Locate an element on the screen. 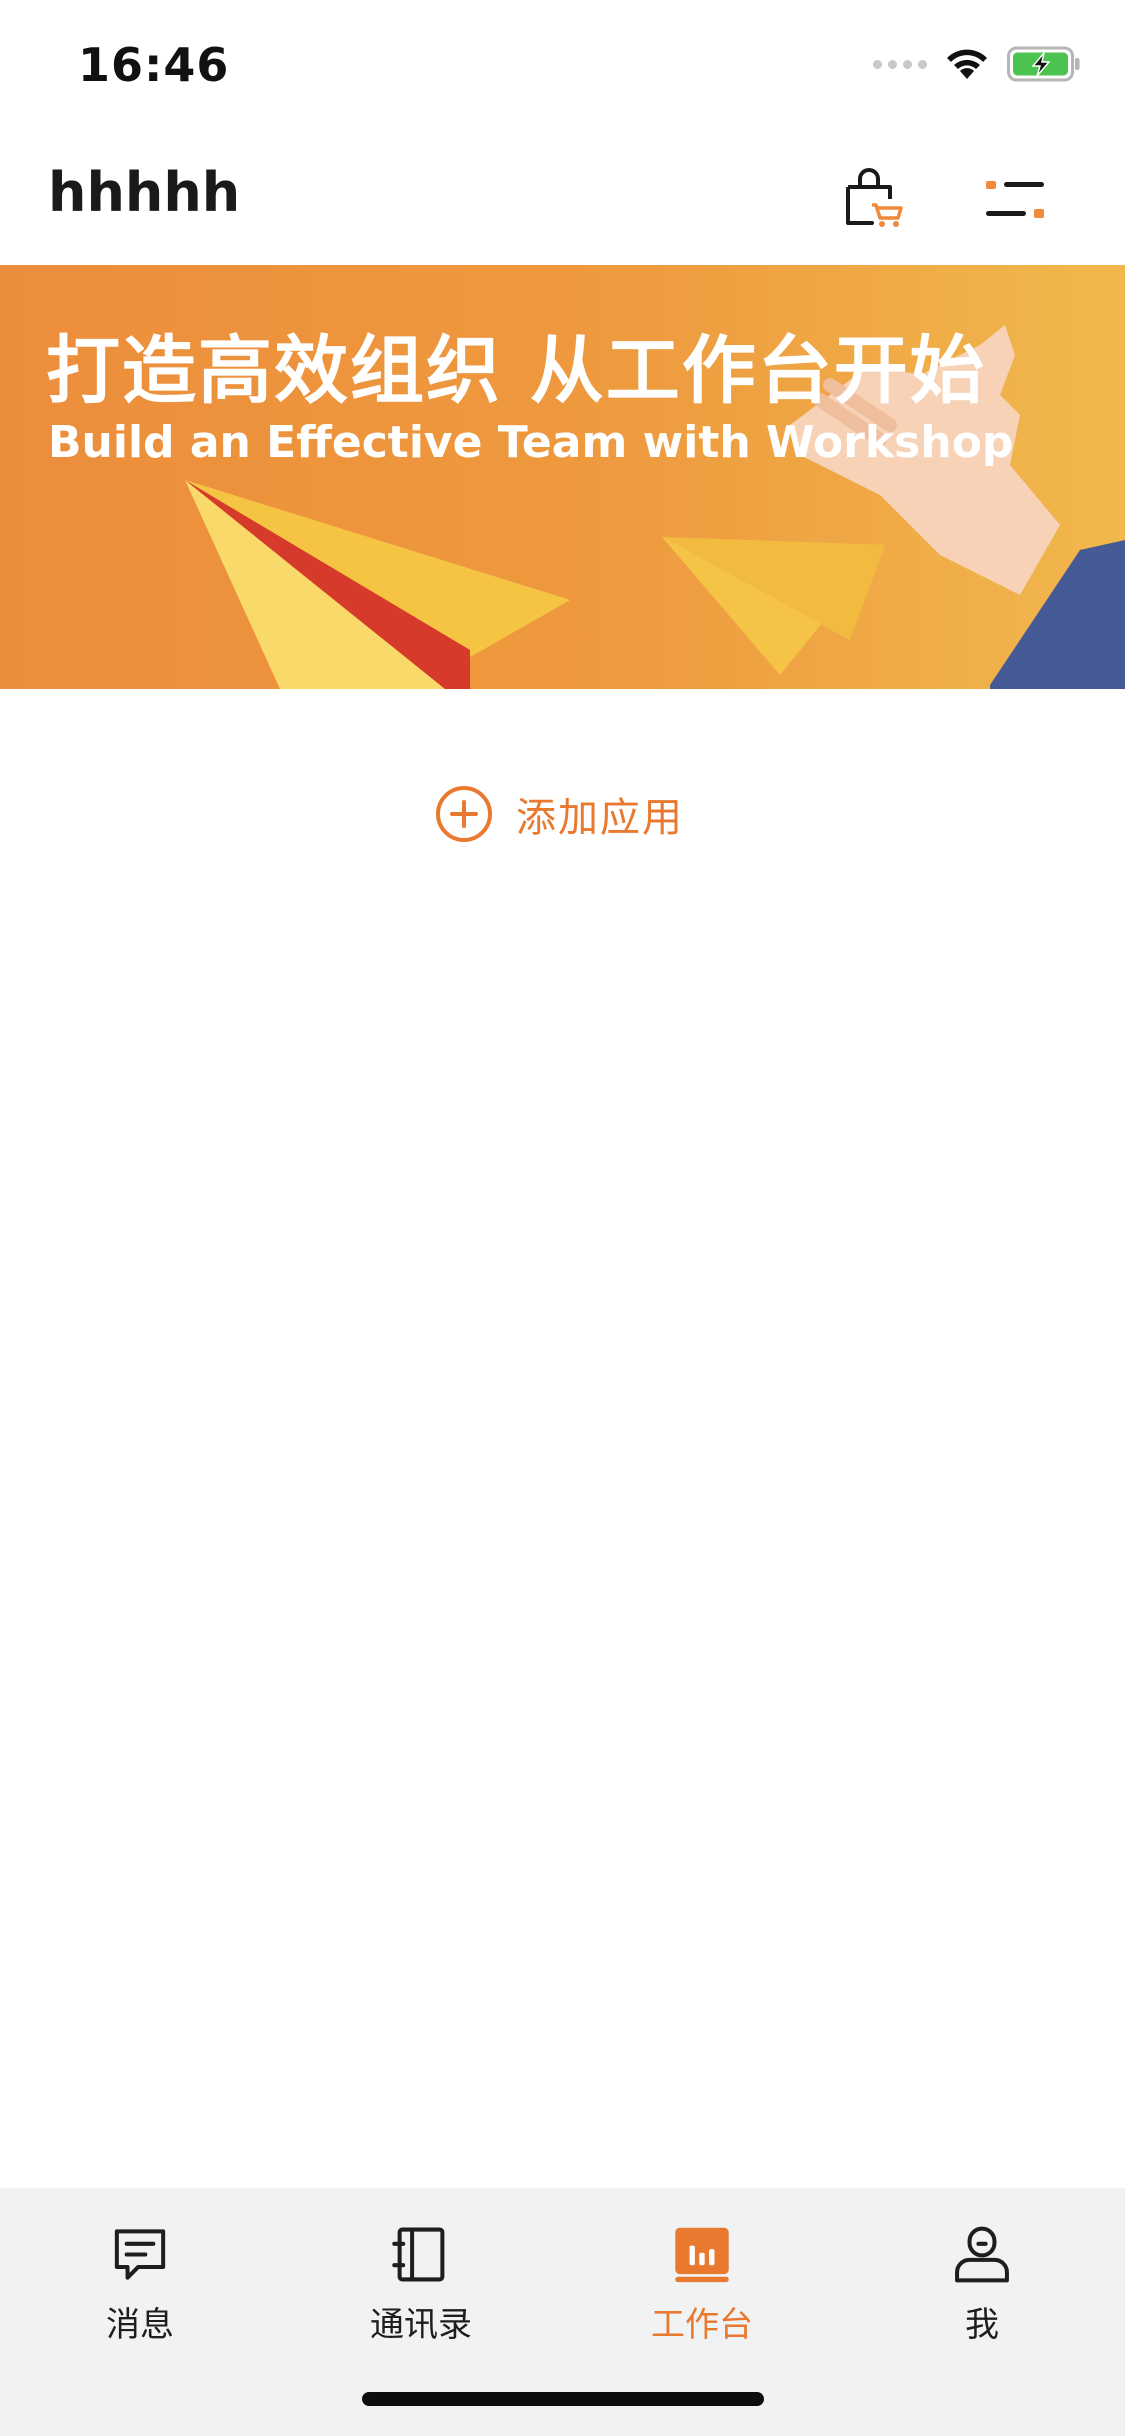 The image size is (1125, 2436). shopping-bag-button is located at coordinates (873, 200).